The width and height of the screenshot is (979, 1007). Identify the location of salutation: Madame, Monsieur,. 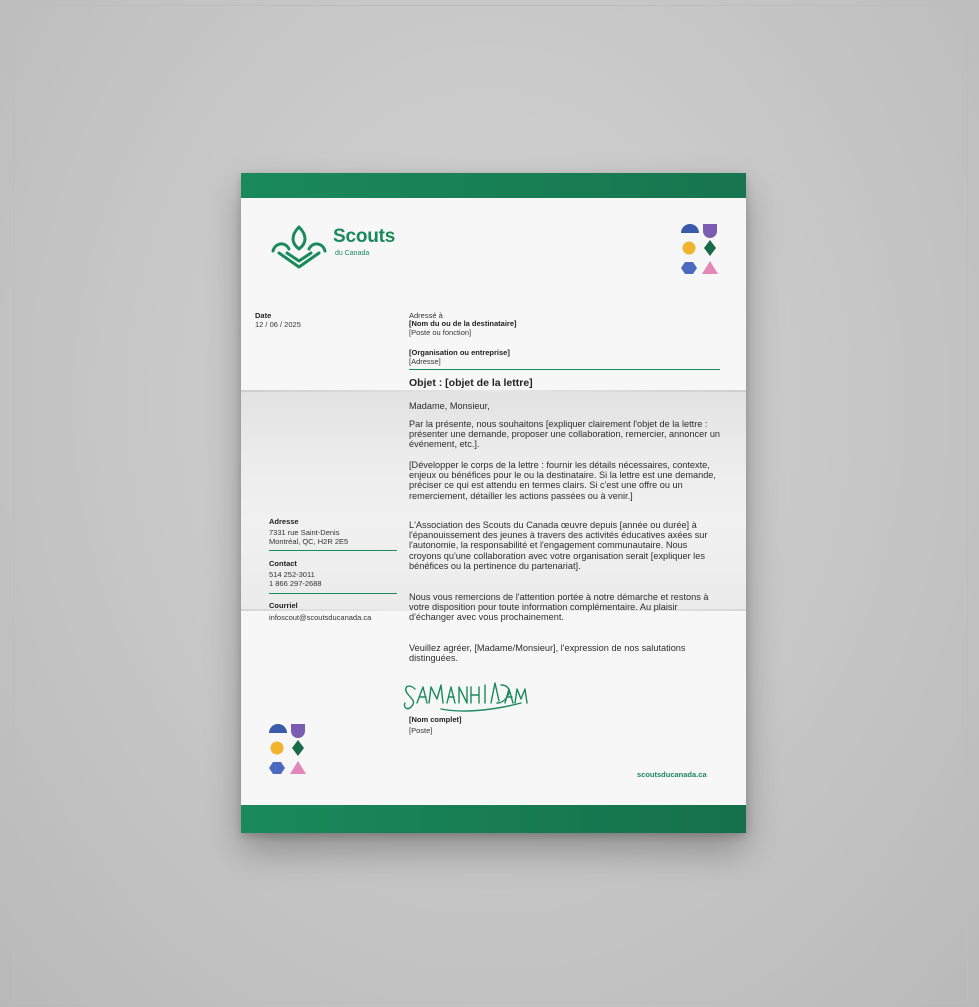
(449, 406).